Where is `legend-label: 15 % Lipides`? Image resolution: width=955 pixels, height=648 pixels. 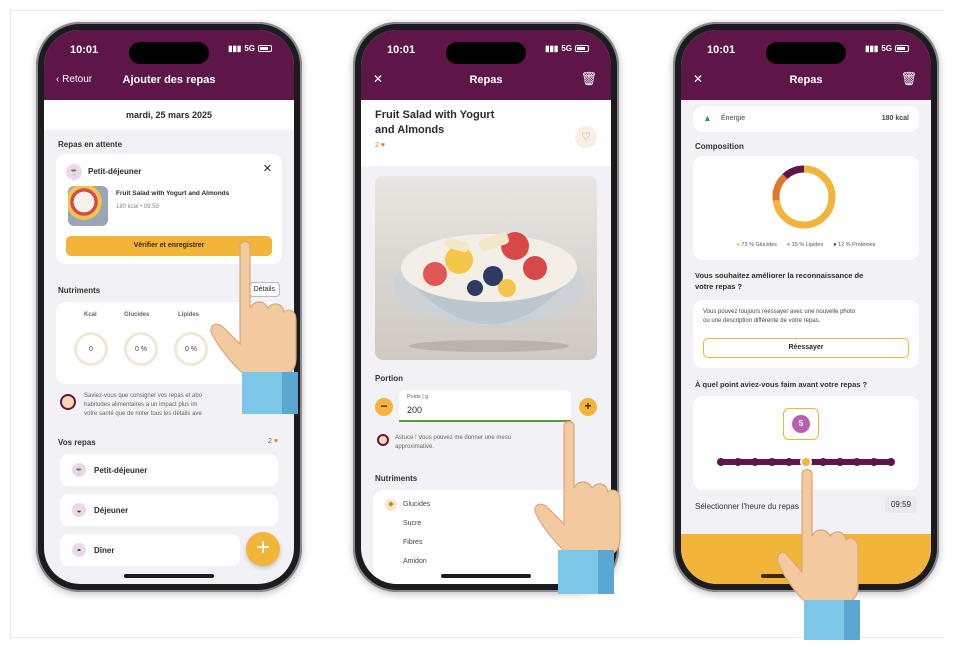
legend-label: 15 % Lipides is located at coordinates (807, 245).